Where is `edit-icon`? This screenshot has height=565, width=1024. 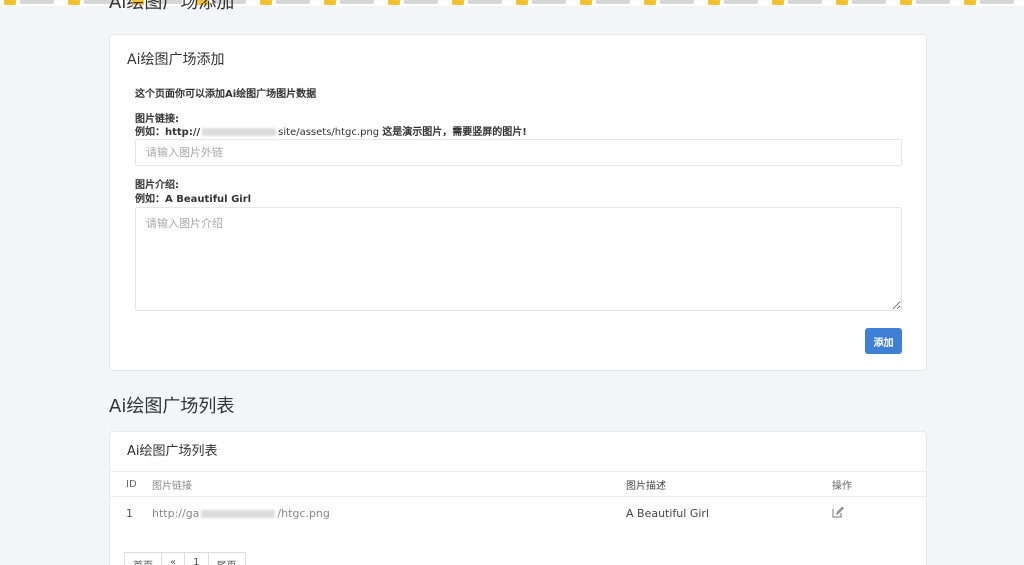 edit-icon is located at coordinates (838, 512).